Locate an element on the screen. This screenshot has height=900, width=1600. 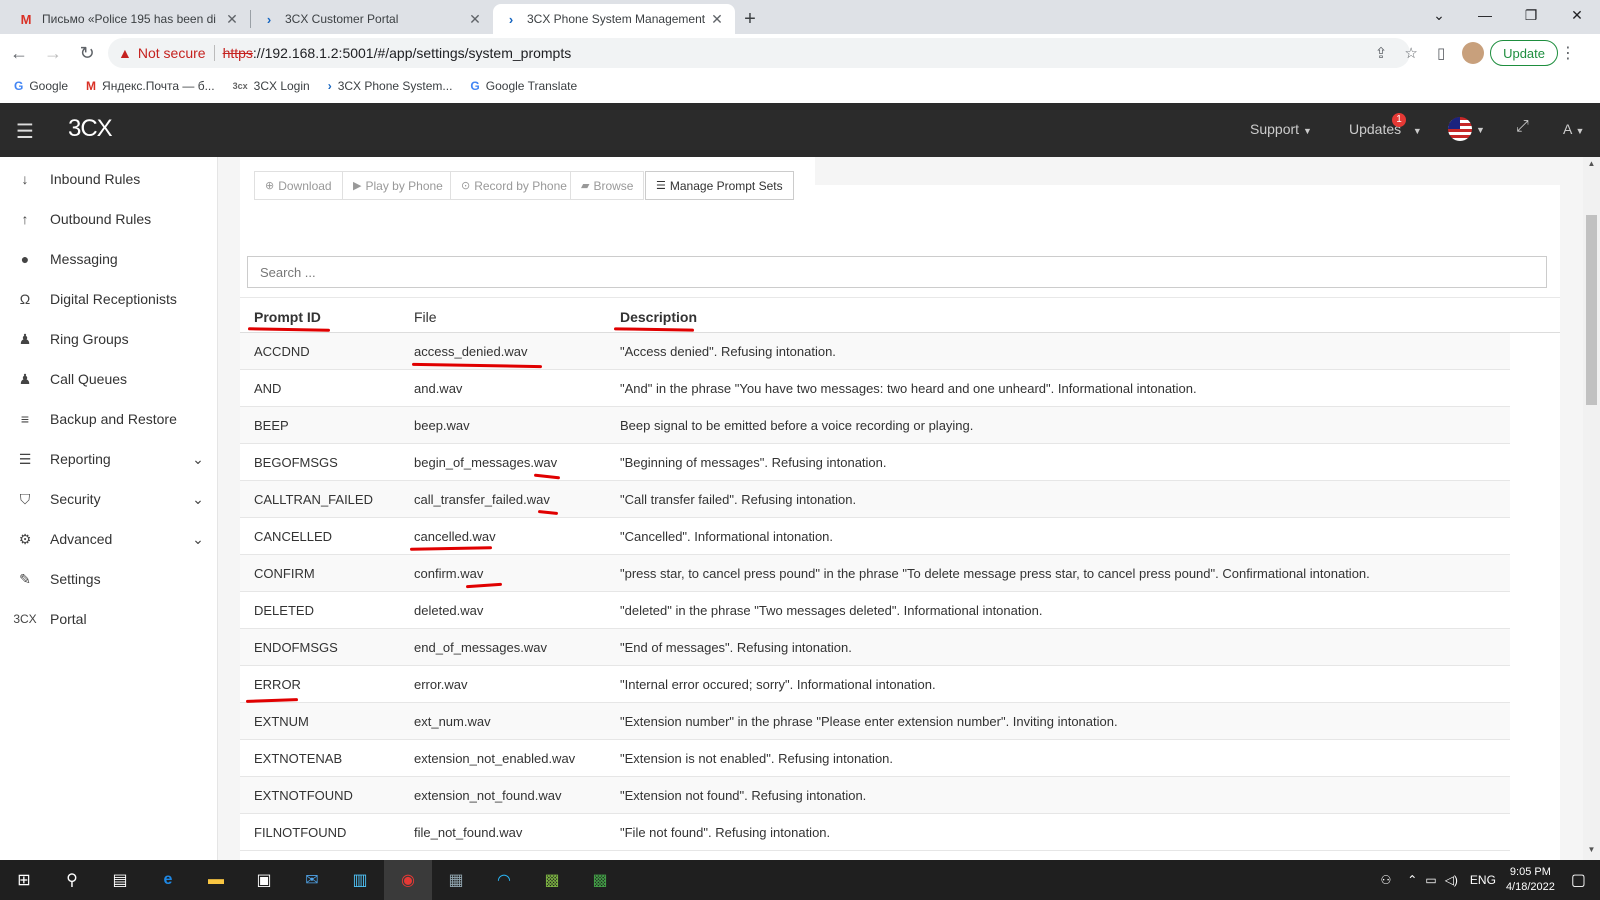
caret-down-icon: ▼ is located at coordinates (1480, 130).